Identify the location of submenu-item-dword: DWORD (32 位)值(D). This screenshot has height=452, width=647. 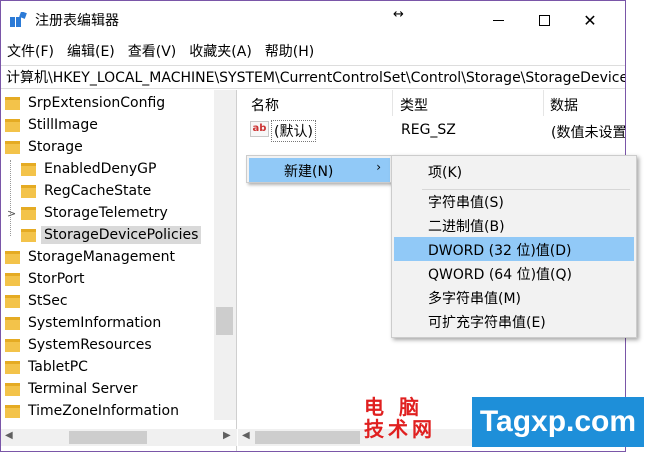
(514, 249).